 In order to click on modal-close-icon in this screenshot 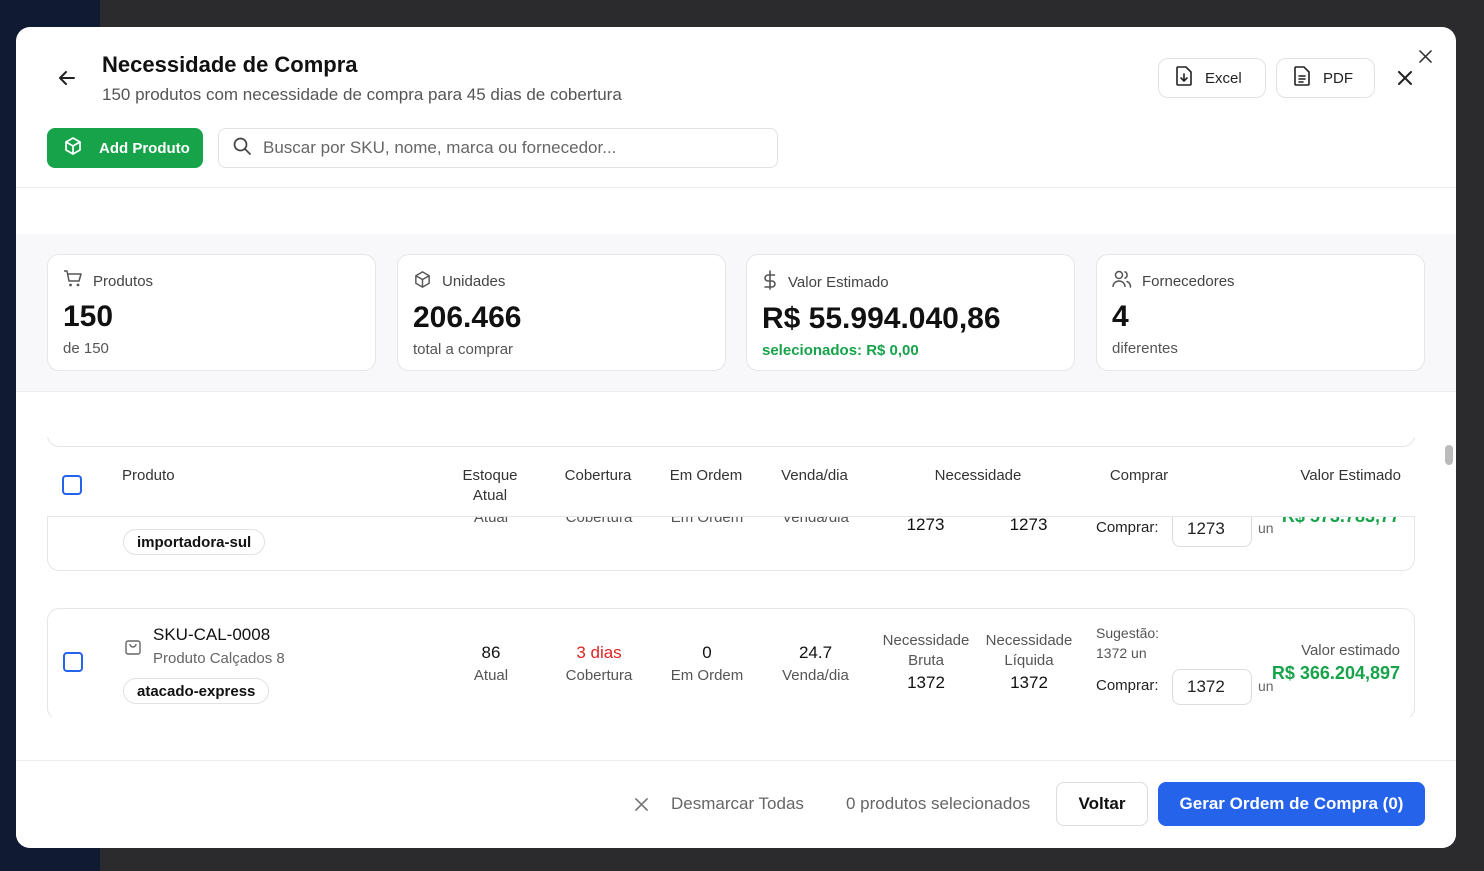, I will do `click(1425, 56)`.